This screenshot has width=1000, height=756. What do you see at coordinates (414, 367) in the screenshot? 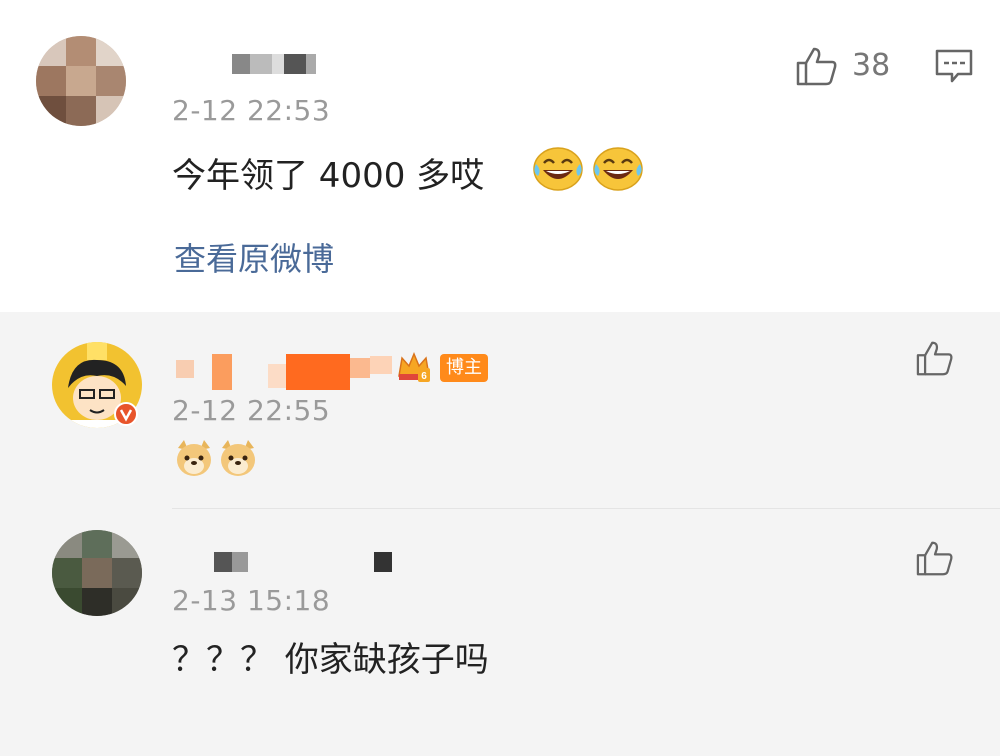
I see `crown-level-icon: 6` at bounding box center [414, 367].